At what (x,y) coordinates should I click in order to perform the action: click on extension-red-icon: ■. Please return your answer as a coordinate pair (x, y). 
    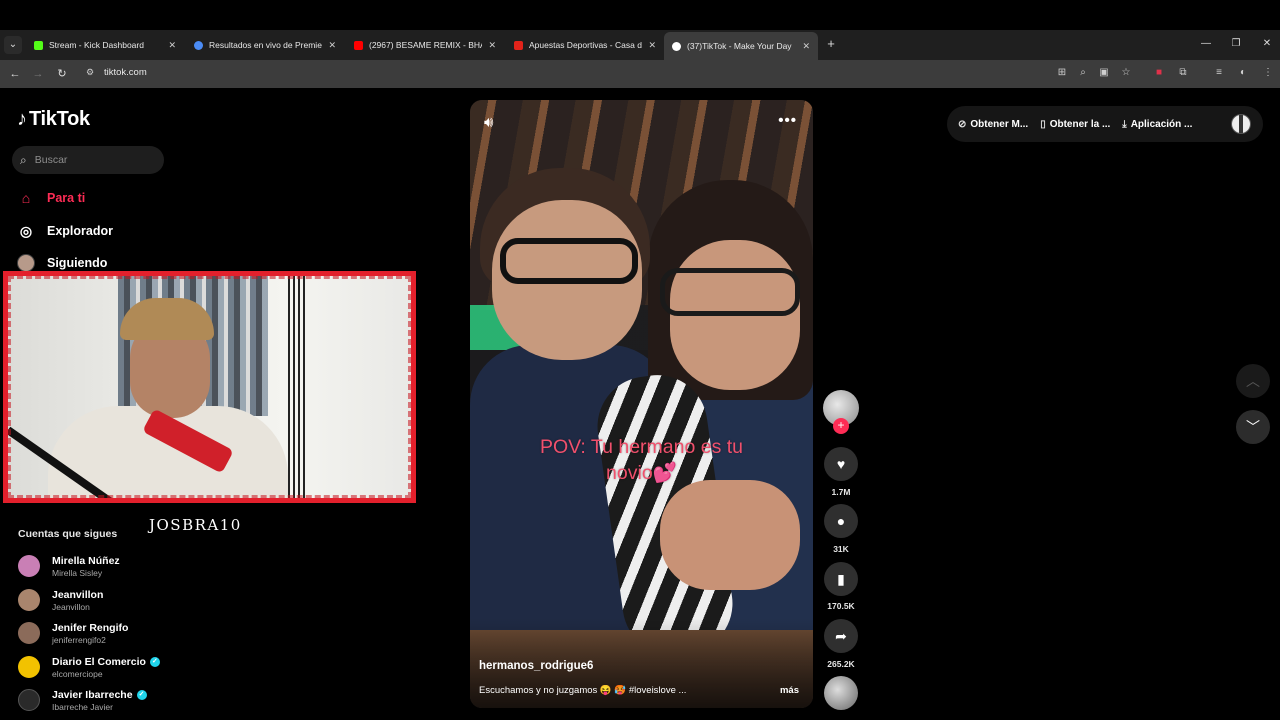
    Looking at the image, I should click on (1159, 73).